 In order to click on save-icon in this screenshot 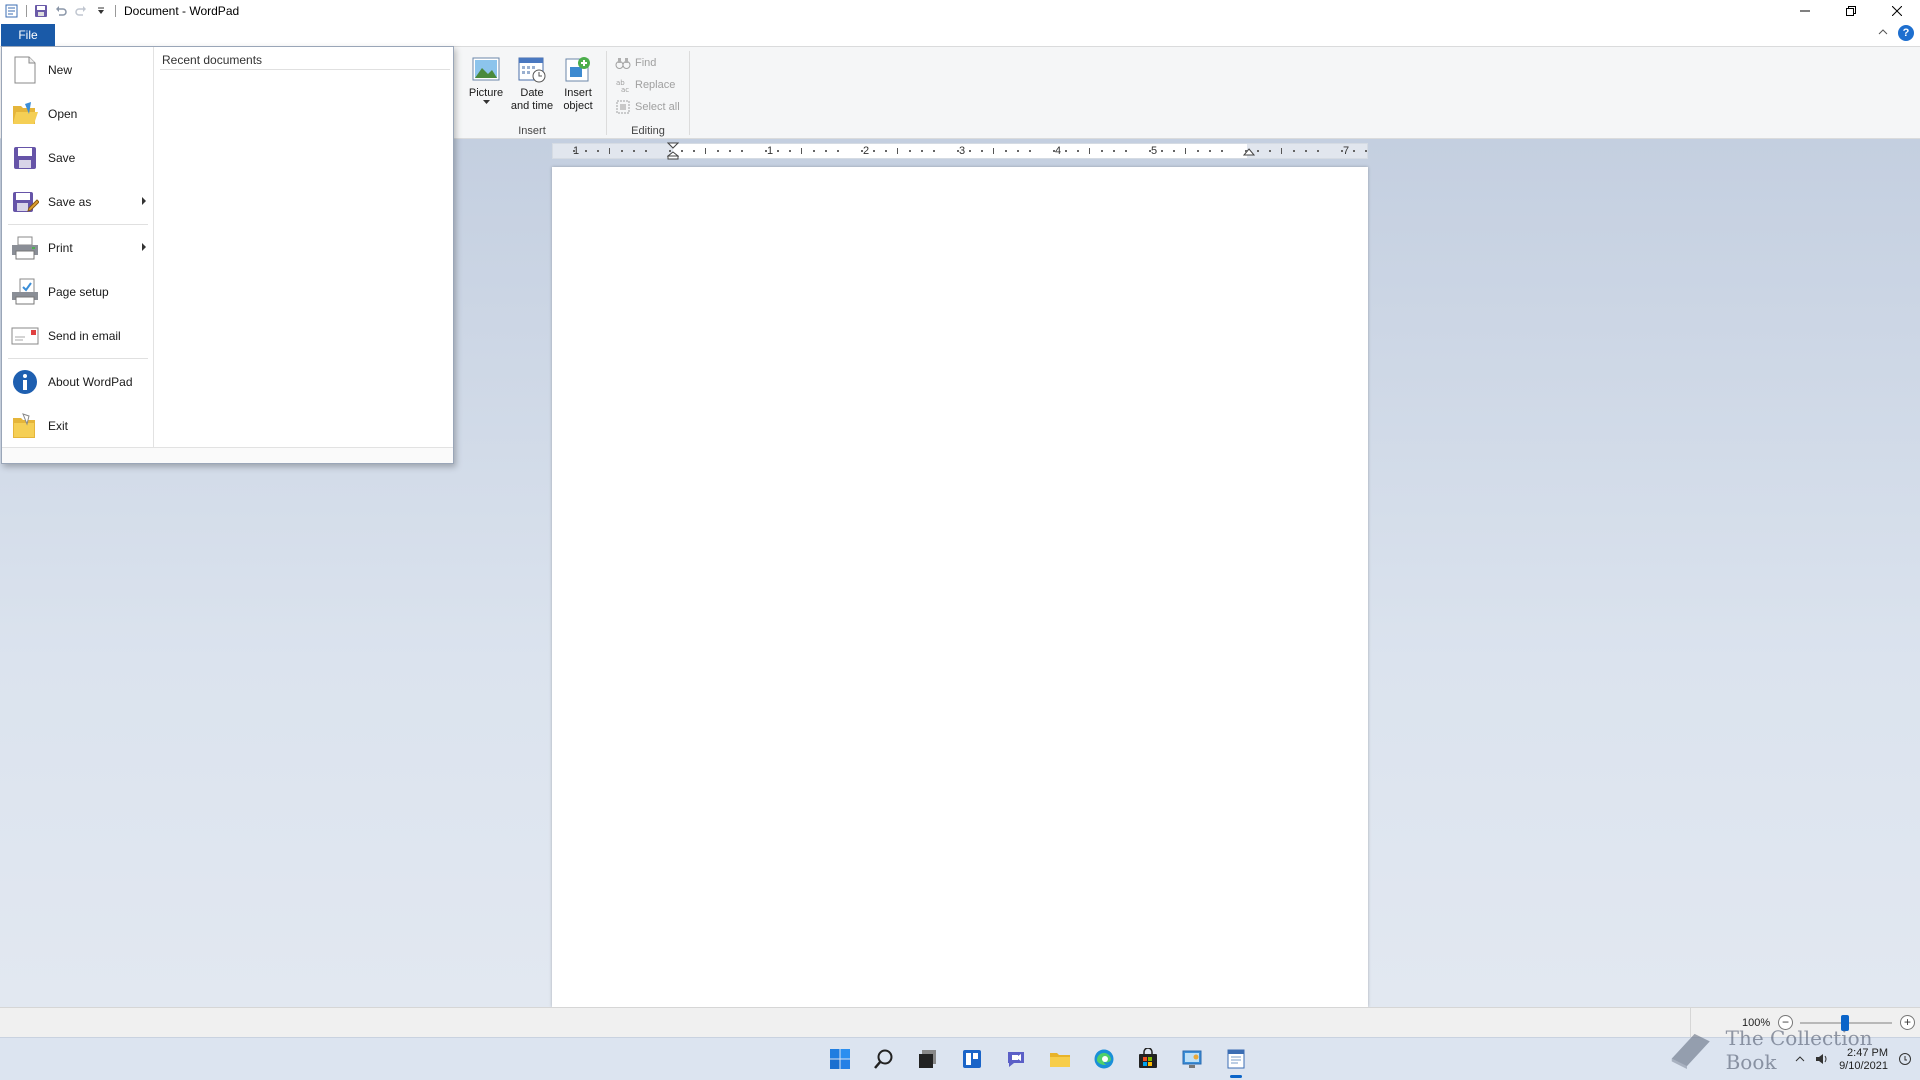, I will do `click(25, 158)`.